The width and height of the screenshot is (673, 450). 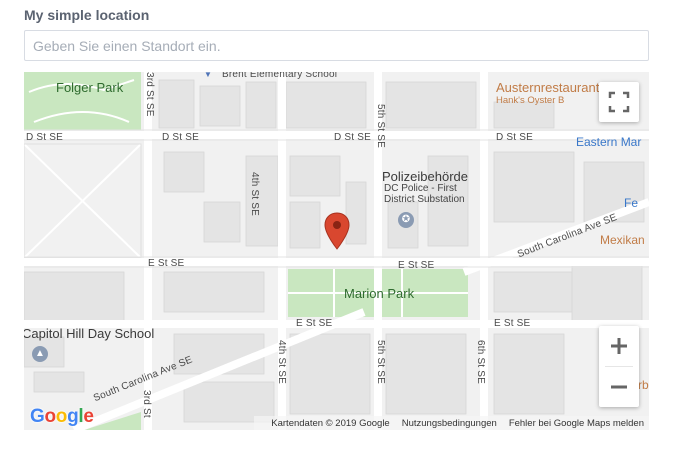 What do you see at coordinates (512, 323) in the screenshot?
I see `street-e-st-4: E St SE` at bounding box center [512, 323].